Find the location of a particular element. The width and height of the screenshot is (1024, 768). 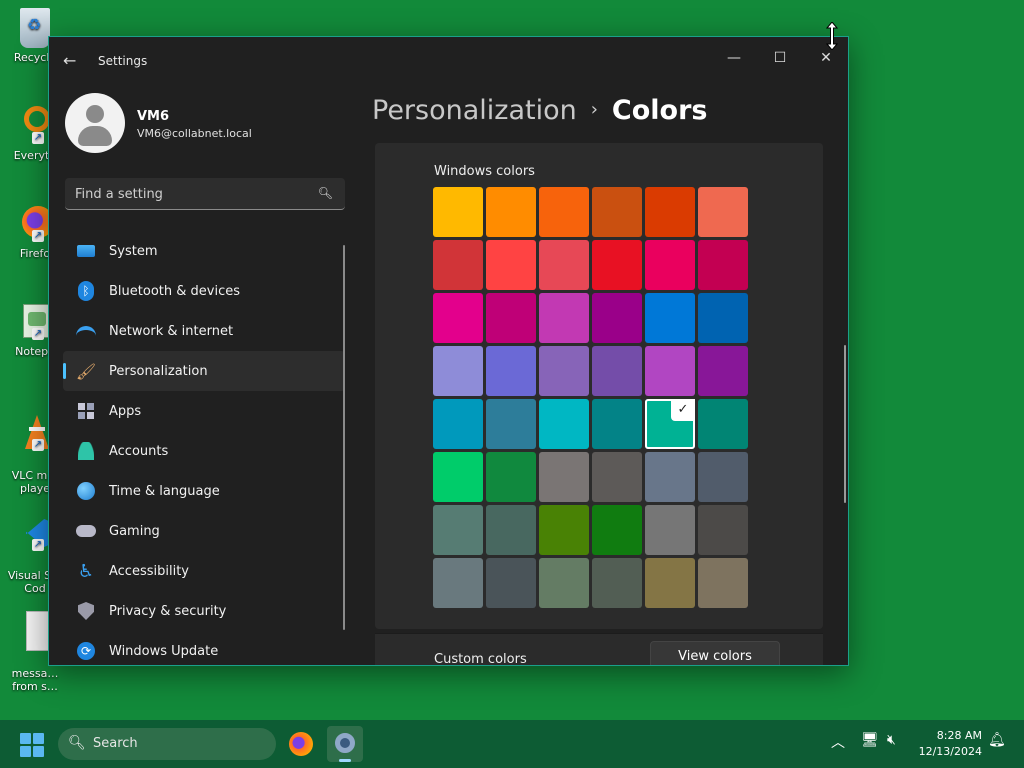

clock-time: 8:28 AM is located at coordinates (959, 735).